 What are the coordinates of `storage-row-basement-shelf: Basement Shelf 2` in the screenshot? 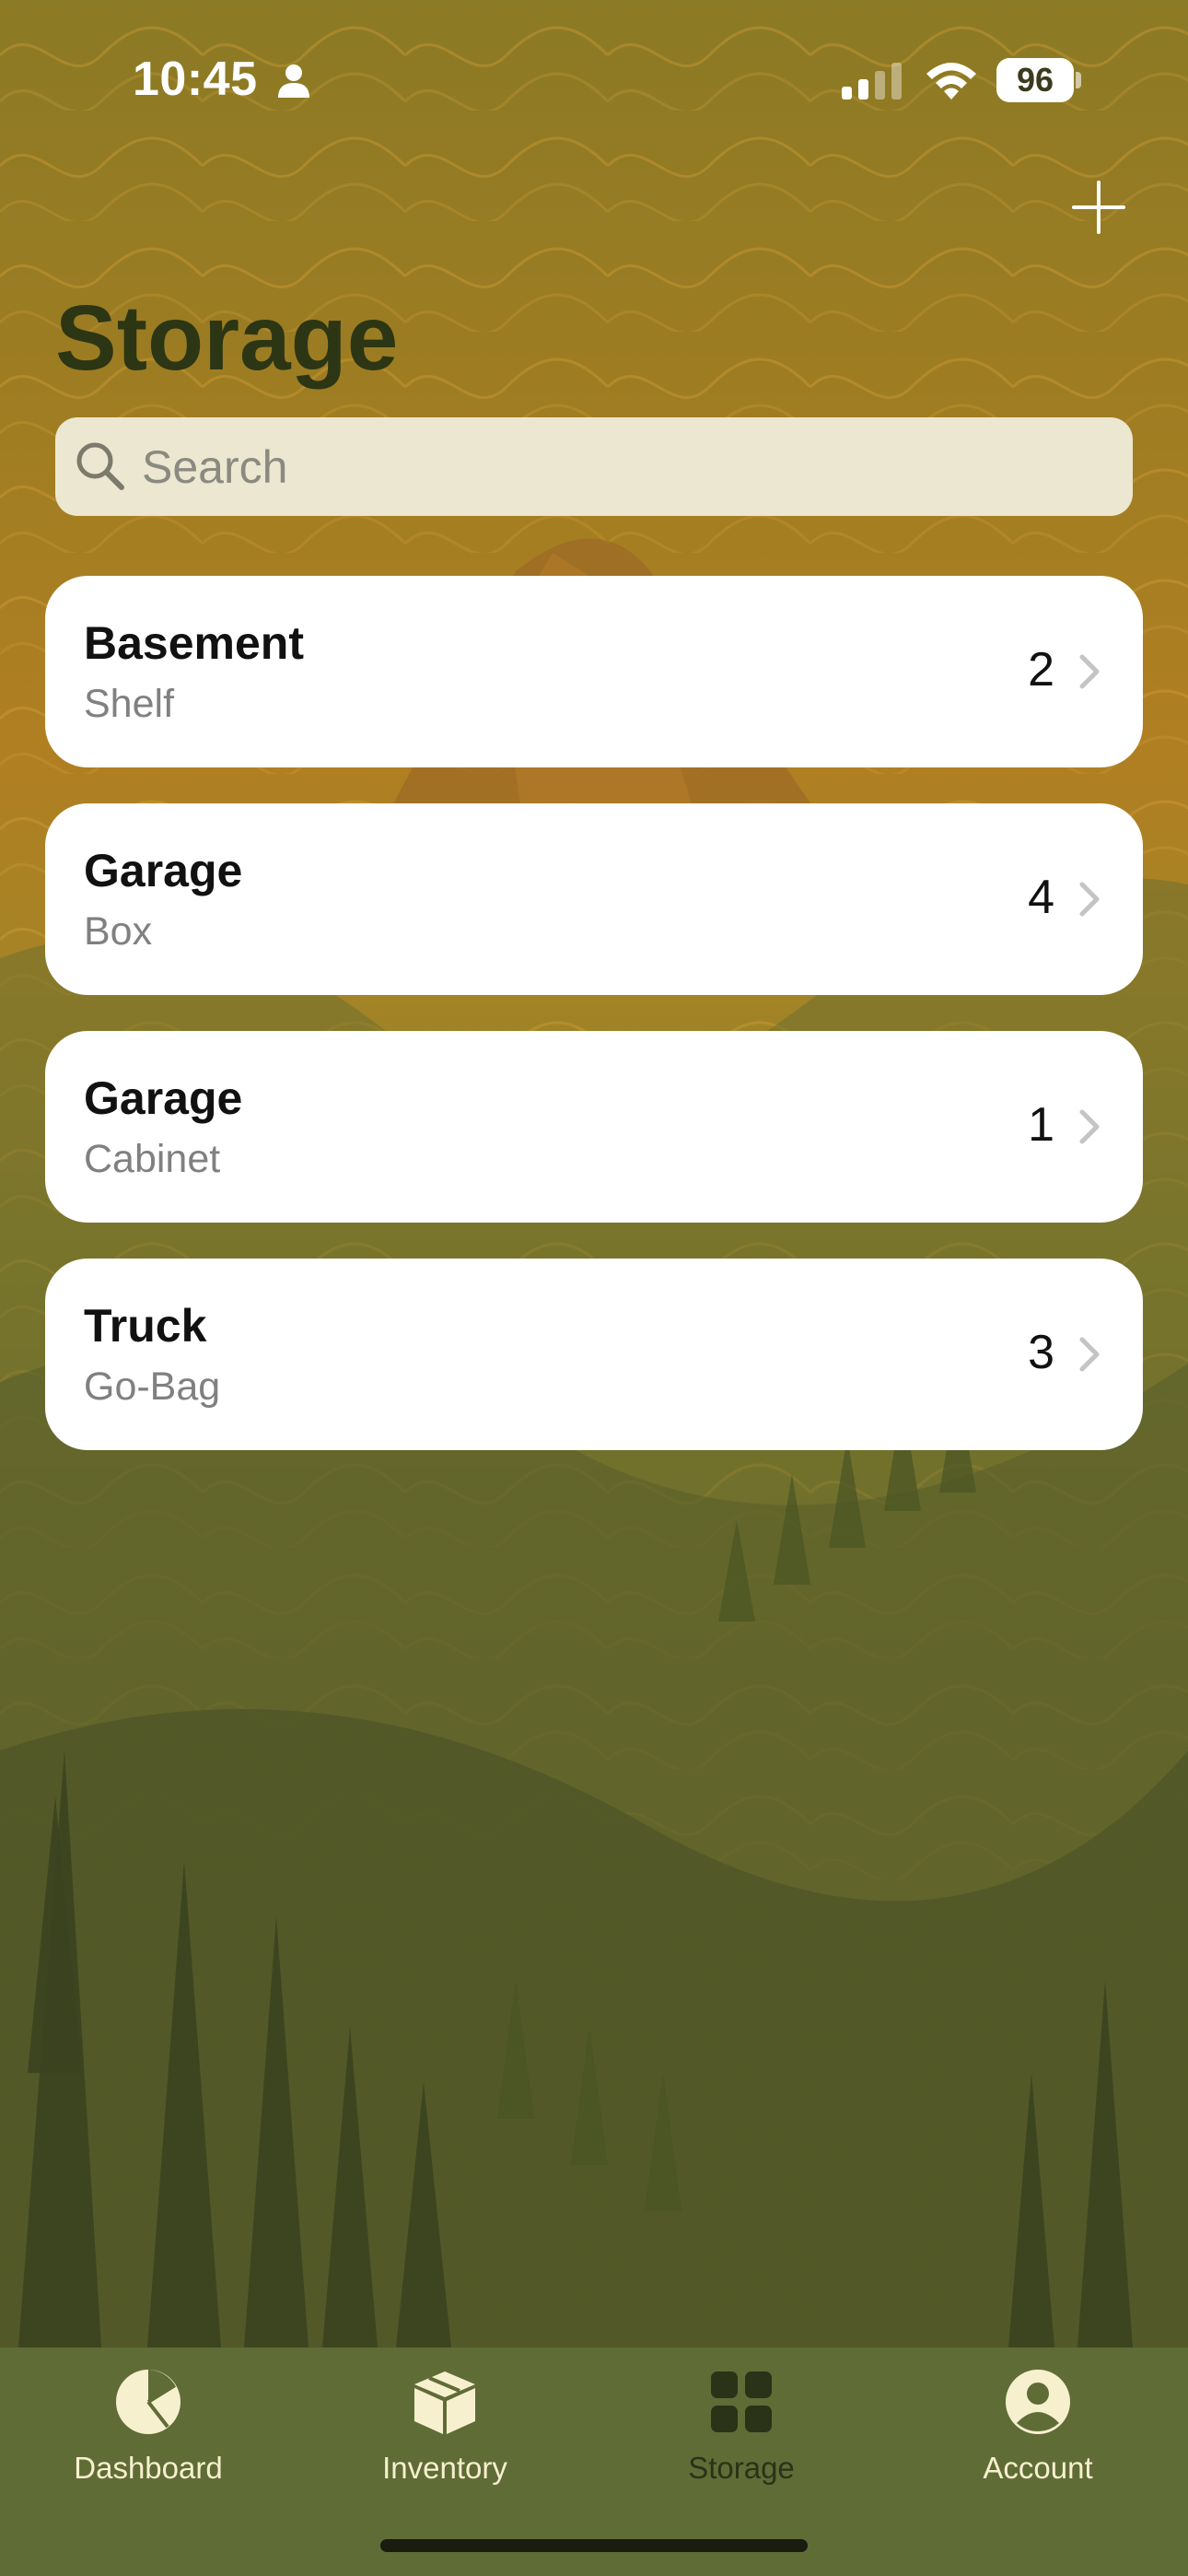 It's located at (594, 671).